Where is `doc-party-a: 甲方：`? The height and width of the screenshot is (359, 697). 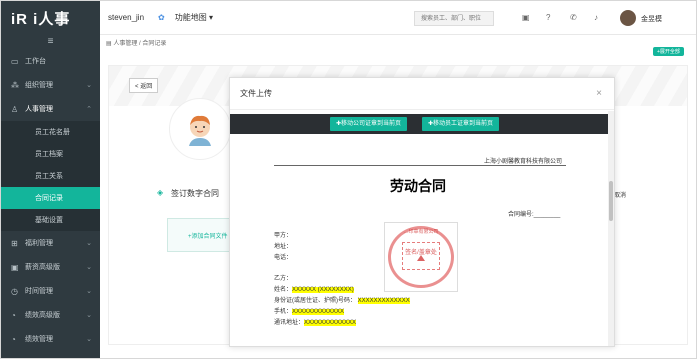
doc-party-a: 甲方： is located at coordinates (283, 236).